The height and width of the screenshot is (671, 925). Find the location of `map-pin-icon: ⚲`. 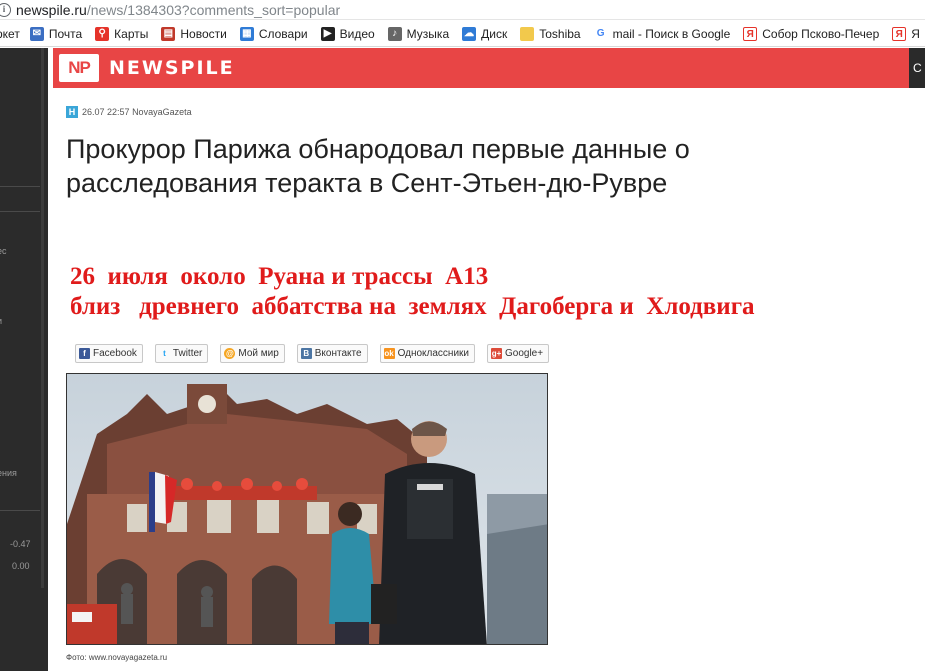

map-pin-icon: ⚲ is located at coordinates (102, 33).